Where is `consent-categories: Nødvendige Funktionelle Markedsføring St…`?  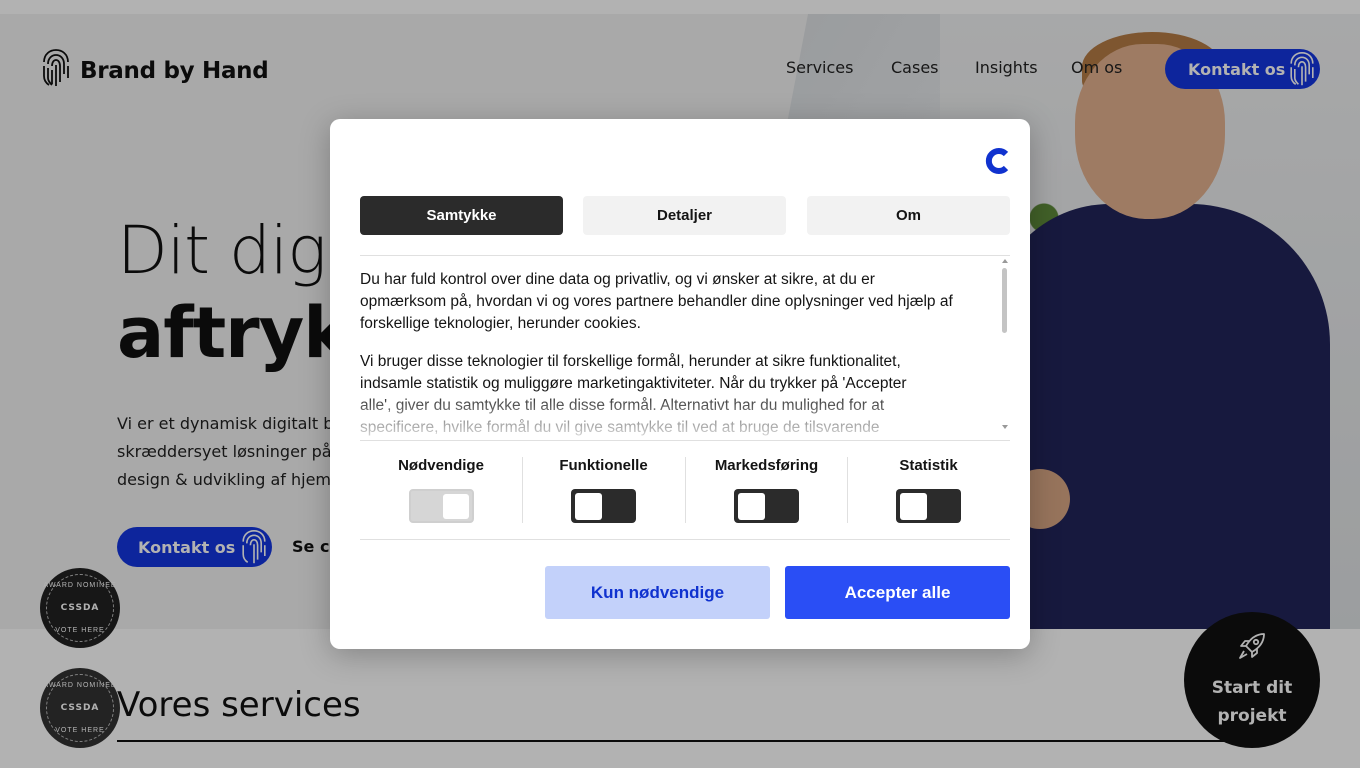
consent-categories: Nødvendige Funktionelle Markedsføring St… is located at coordinates (685, 490).